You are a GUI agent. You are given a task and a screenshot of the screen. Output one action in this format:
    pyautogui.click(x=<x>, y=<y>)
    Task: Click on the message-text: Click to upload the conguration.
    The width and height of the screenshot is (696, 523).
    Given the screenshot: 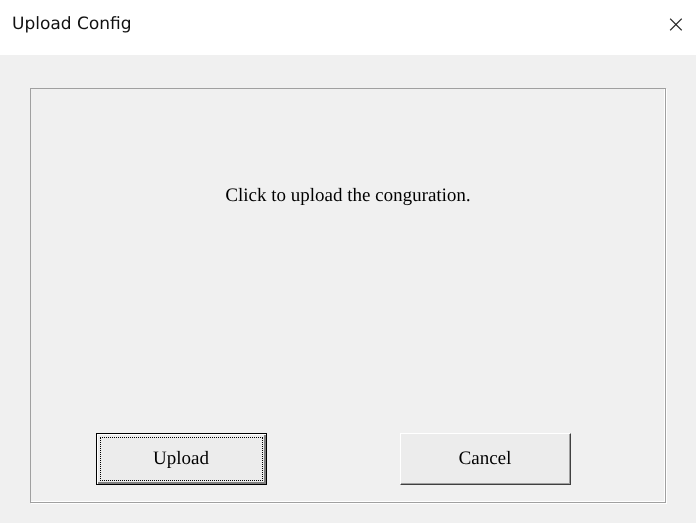 What is the action you would take?
    pyautogui.click(x=348, y=196)
    